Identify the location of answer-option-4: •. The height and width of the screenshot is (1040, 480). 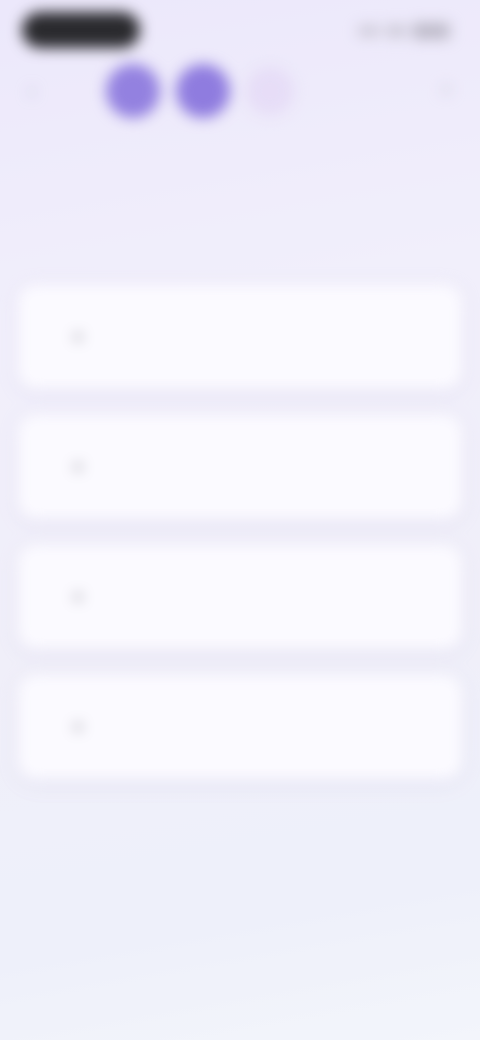
(240, 727).